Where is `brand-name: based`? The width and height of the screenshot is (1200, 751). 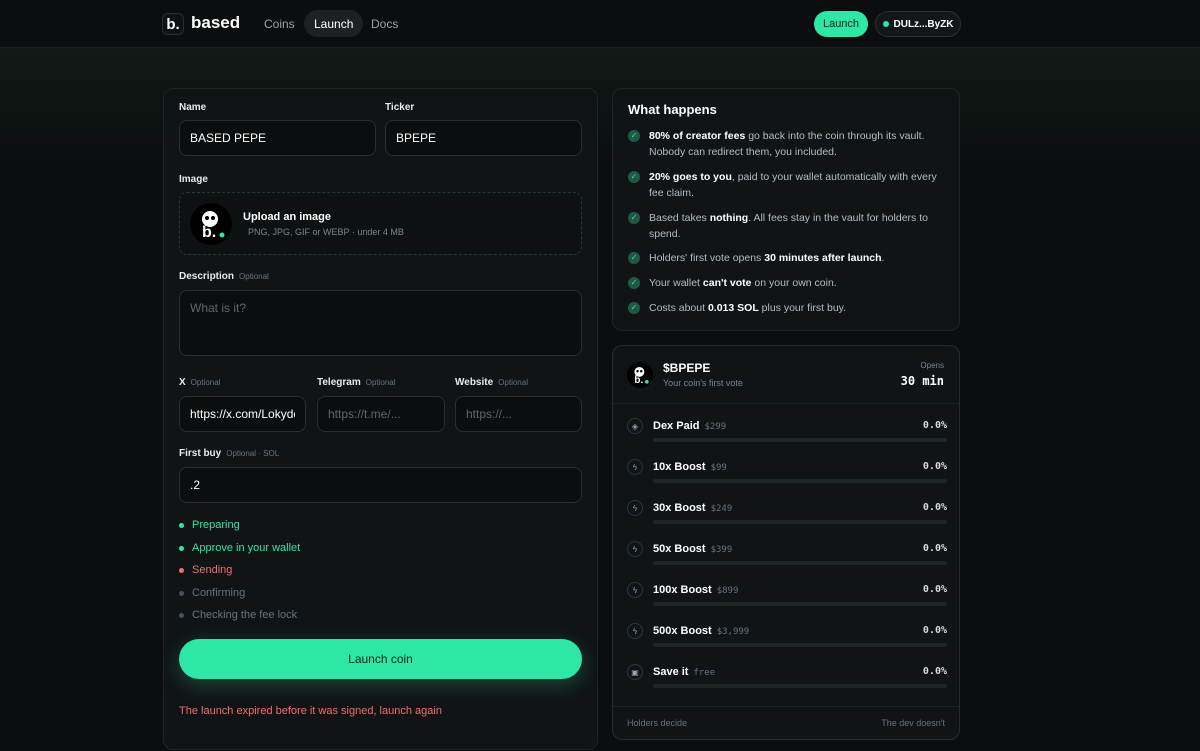 brand-name: based is located at coordinates (215, 23).